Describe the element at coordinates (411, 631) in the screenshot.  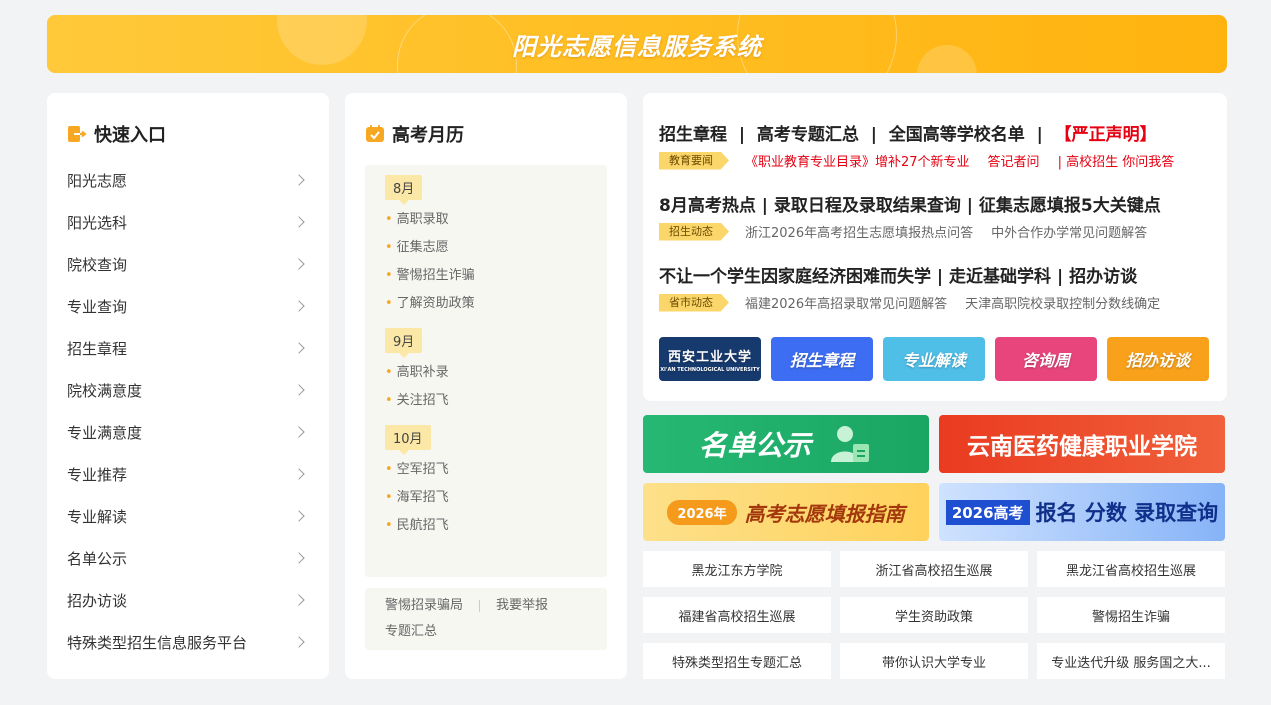
I see `topics-link: 专题汇总` at that location.